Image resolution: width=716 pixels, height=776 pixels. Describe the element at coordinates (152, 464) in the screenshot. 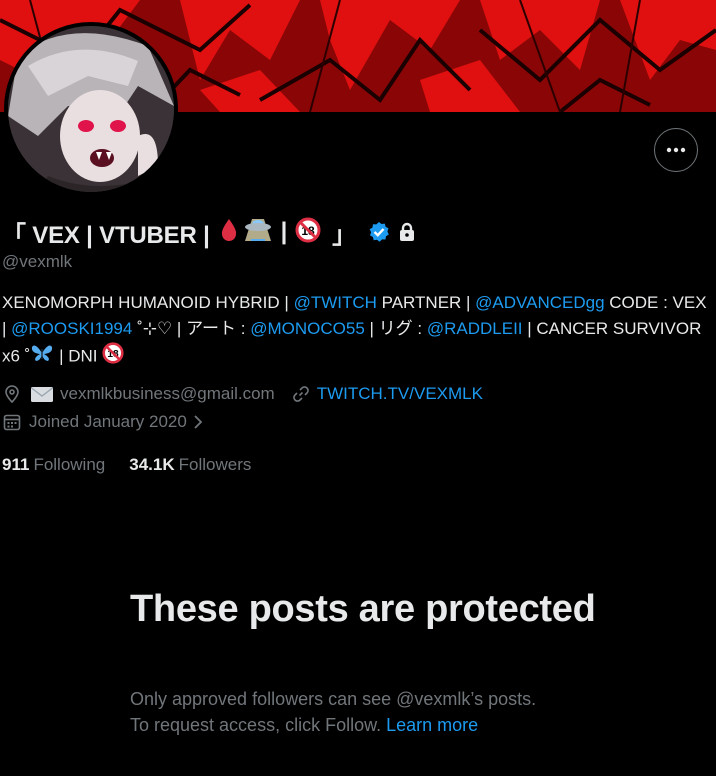

I see `followers-count: 34.1K` at that location.